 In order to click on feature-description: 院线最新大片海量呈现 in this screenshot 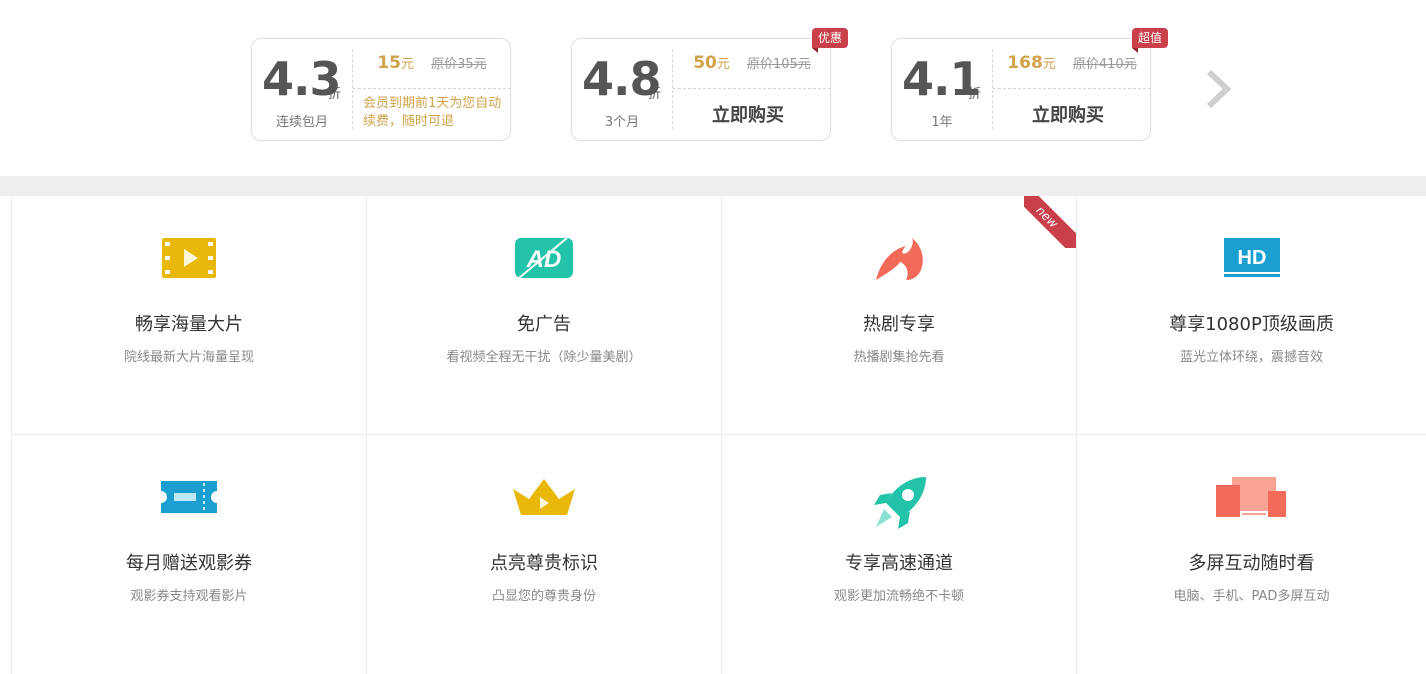, I will do `click(188, 357)`.